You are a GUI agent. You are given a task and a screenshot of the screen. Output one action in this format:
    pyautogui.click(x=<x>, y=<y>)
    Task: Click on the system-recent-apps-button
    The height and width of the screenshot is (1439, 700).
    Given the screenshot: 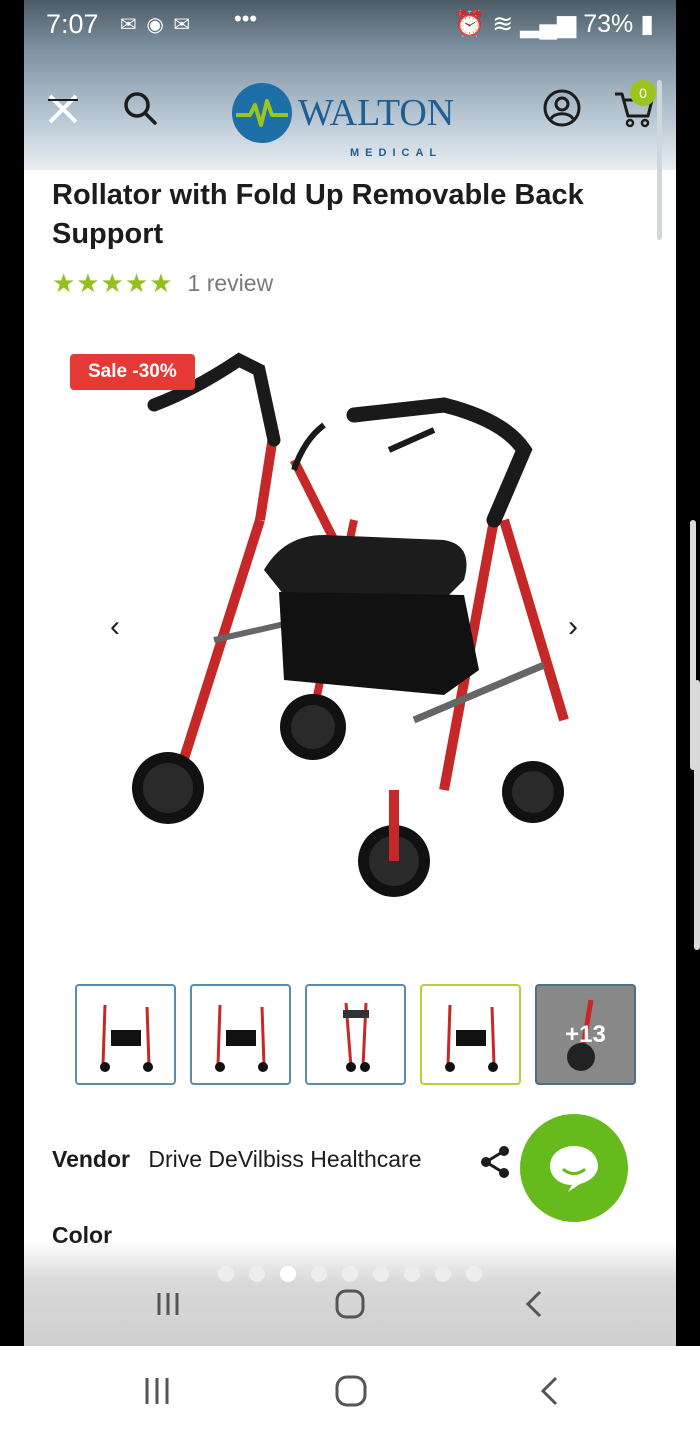 What is the action you would take?
    pyautogui.click(x=157, y=1391)
    